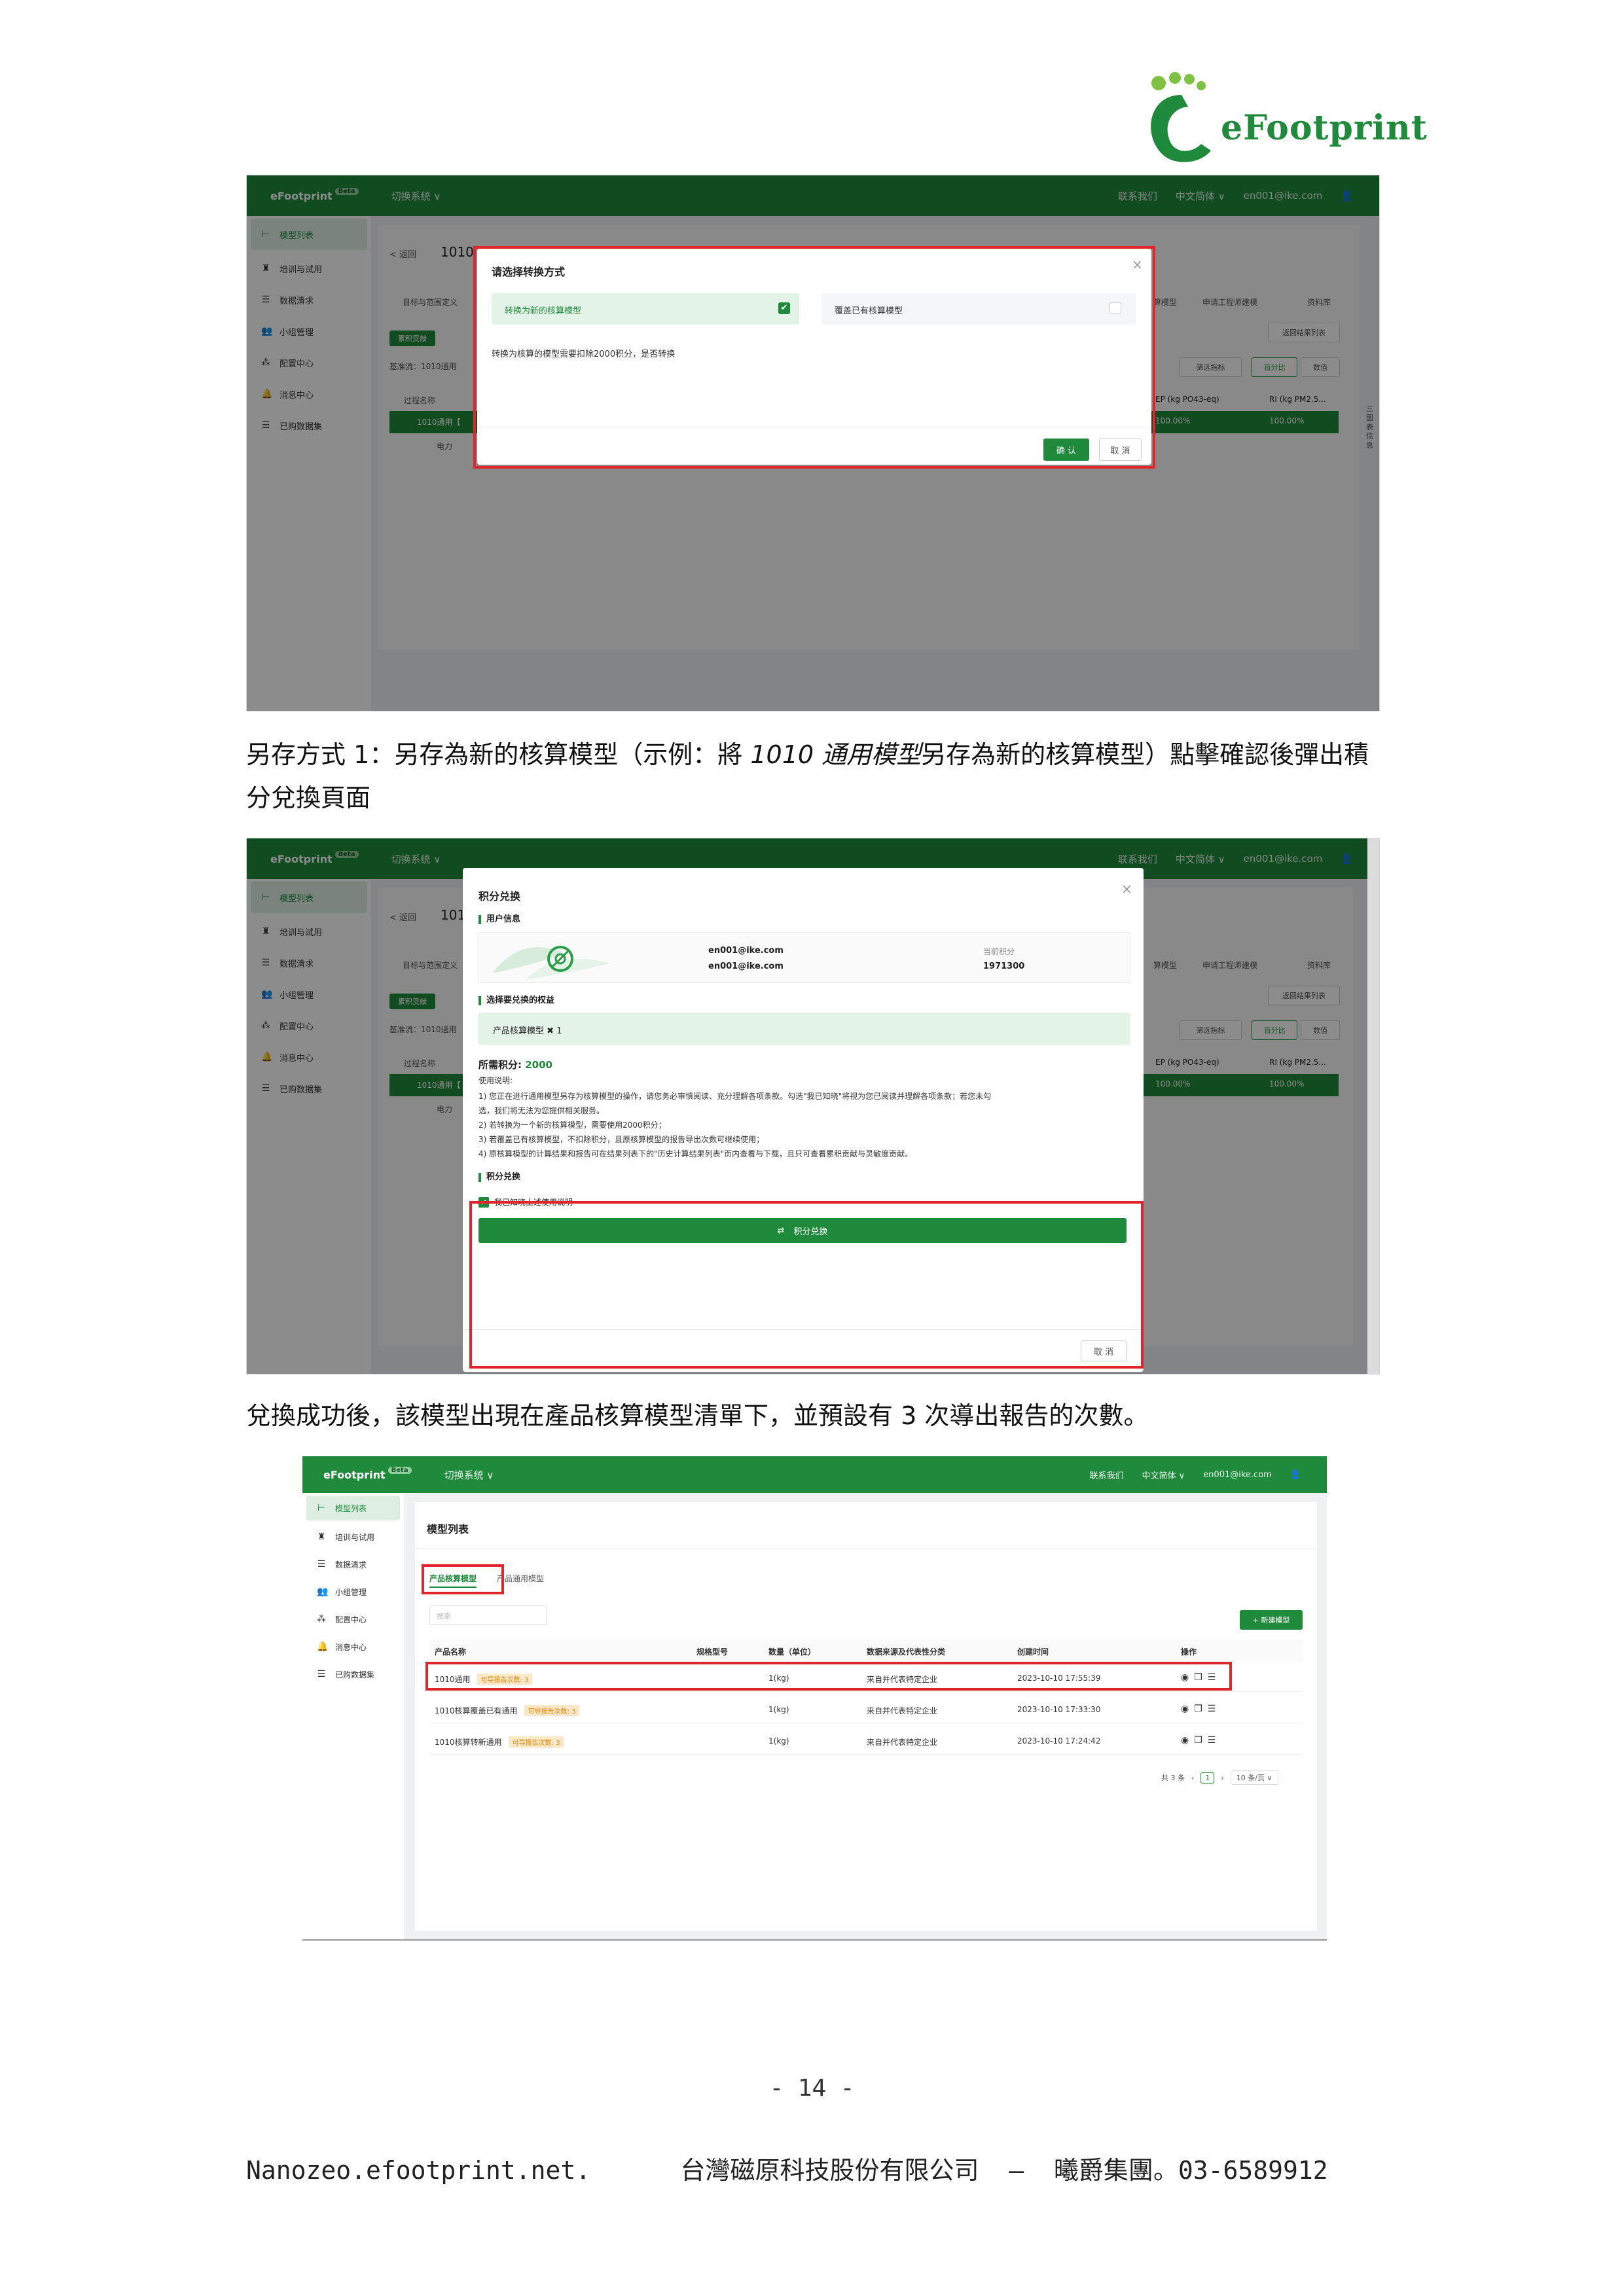  I want to click on current-points-value: 1971300, so click(1004, 966).